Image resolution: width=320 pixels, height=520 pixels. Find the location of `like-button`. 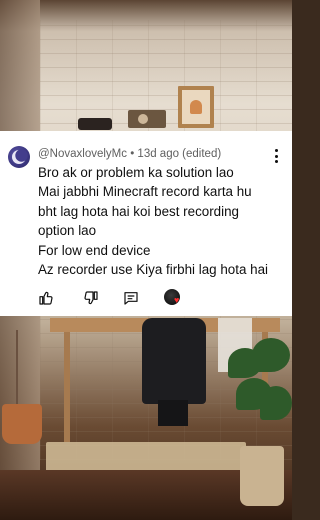

like-button is located at coordinates (46, 298).